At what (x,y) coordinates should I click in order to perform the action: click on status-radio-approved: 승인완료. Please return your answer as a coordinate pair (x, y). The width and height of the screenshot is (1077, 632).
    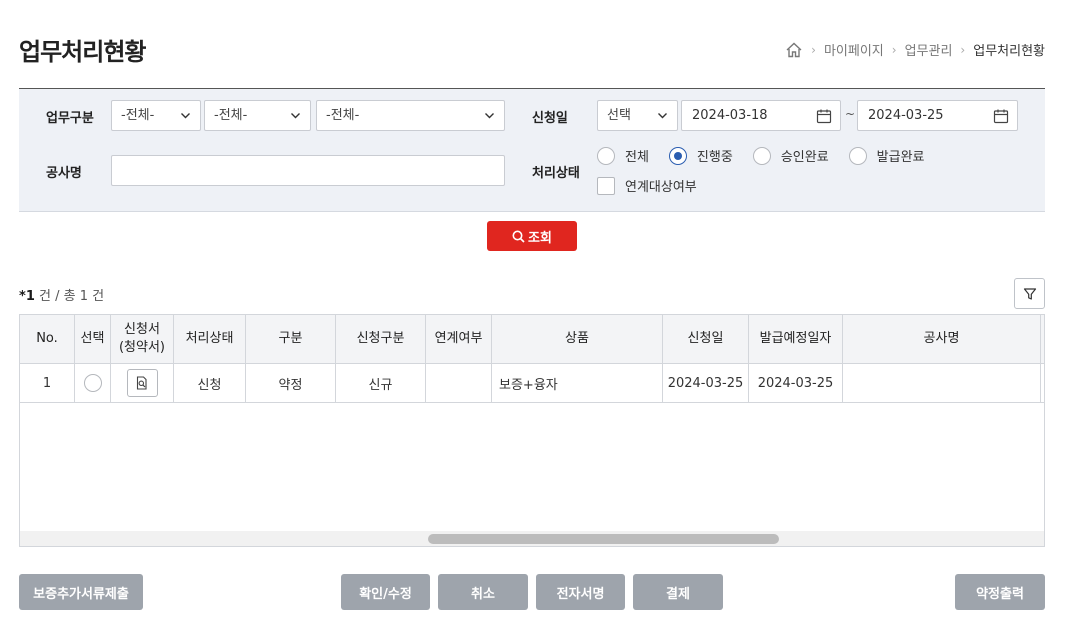
    Looking at the image, I should click on (790, 155).